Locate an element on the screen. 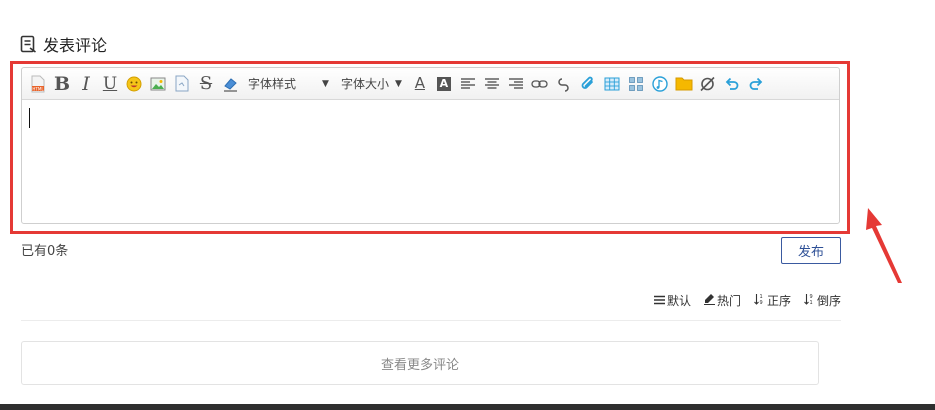 The height and width of the screenshot is (410, 935). attachment-icon is located at coordinates (588, 84).